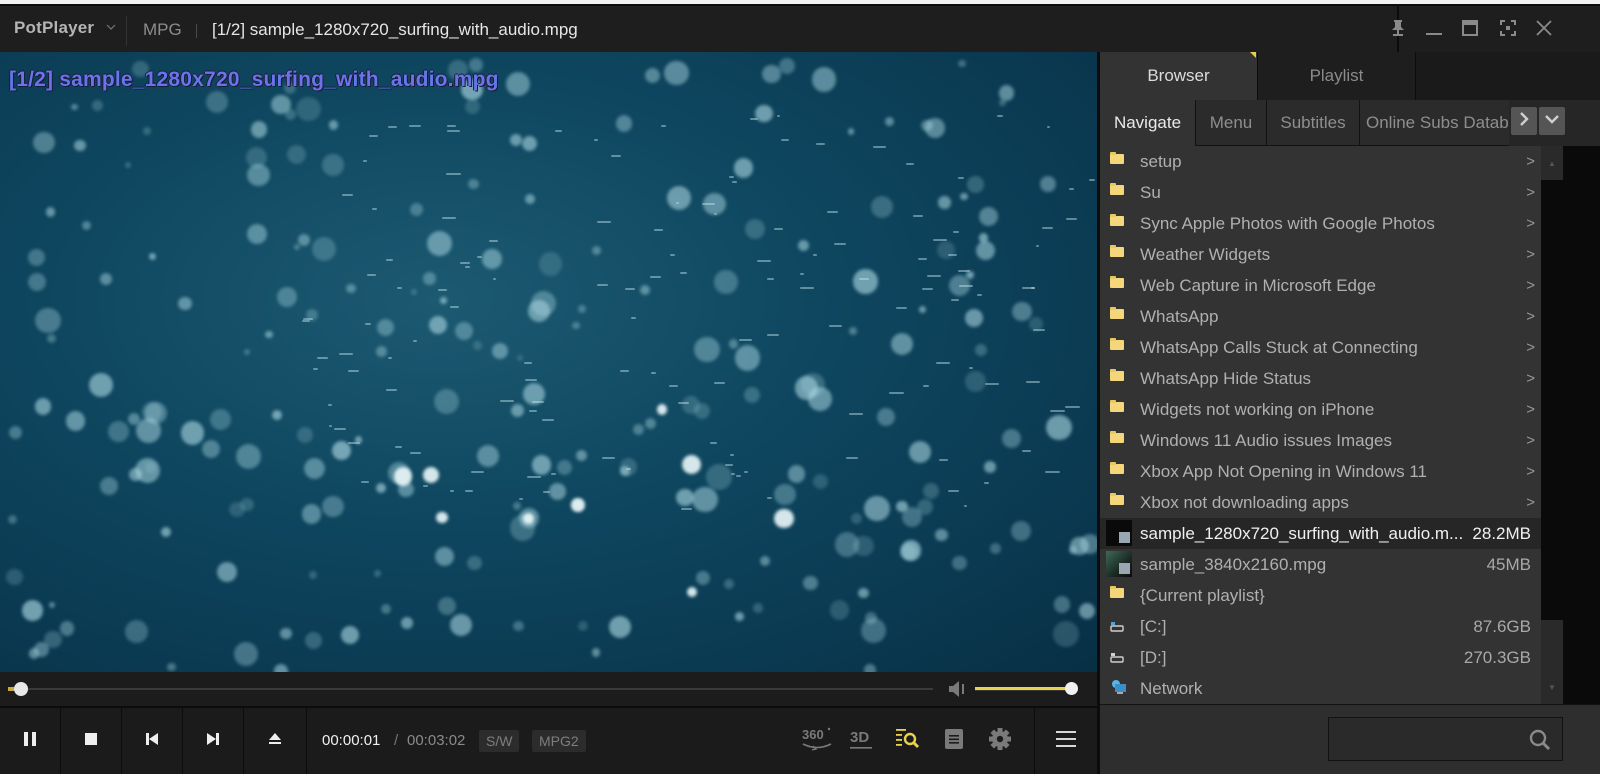  What do you see at coordinates (1552, 687) in the screenshot?
I see `scroll-down-button: ▼` at bounding box center [1552, 687].